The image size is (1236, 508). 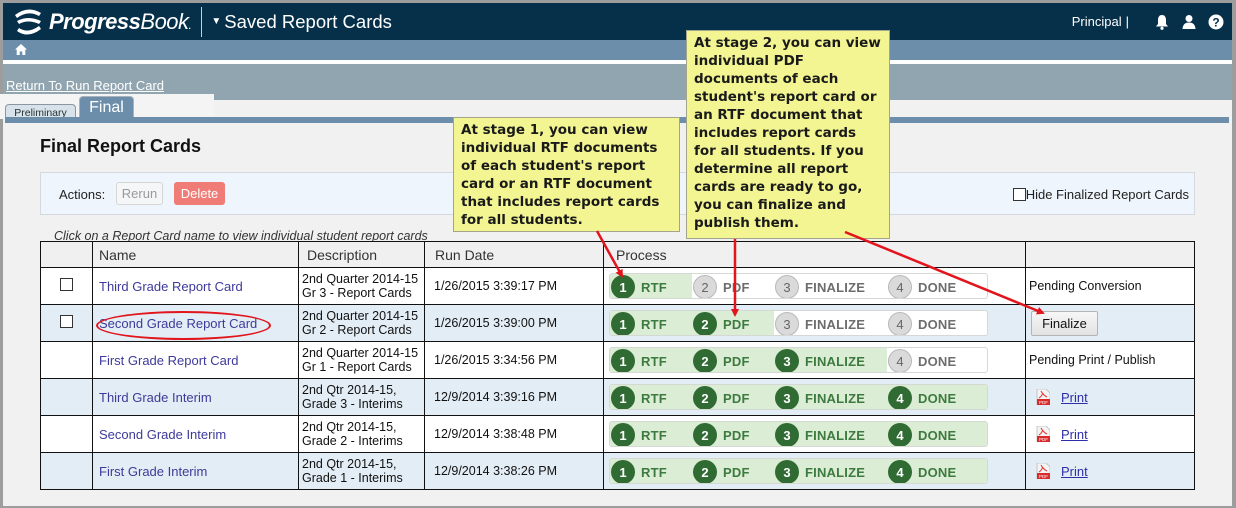 I want to click on process-stepper: 1 RTF 2 PDF 3 FINALIZE 4 DONE, so click(x=798, y=286).